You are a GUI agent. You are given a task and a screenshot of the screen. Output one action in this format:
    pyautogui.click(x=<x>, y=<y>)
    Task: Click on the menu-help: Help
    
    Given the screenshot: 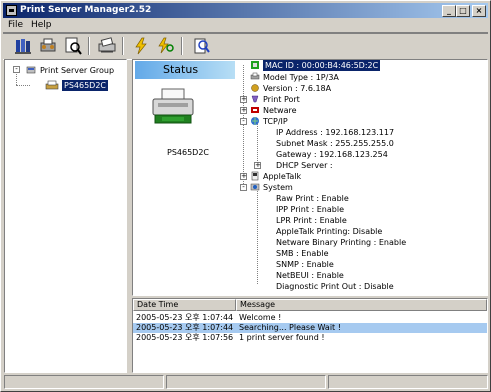 What is the action you would take?
    pyautogui.click(x=41, y=25)
    